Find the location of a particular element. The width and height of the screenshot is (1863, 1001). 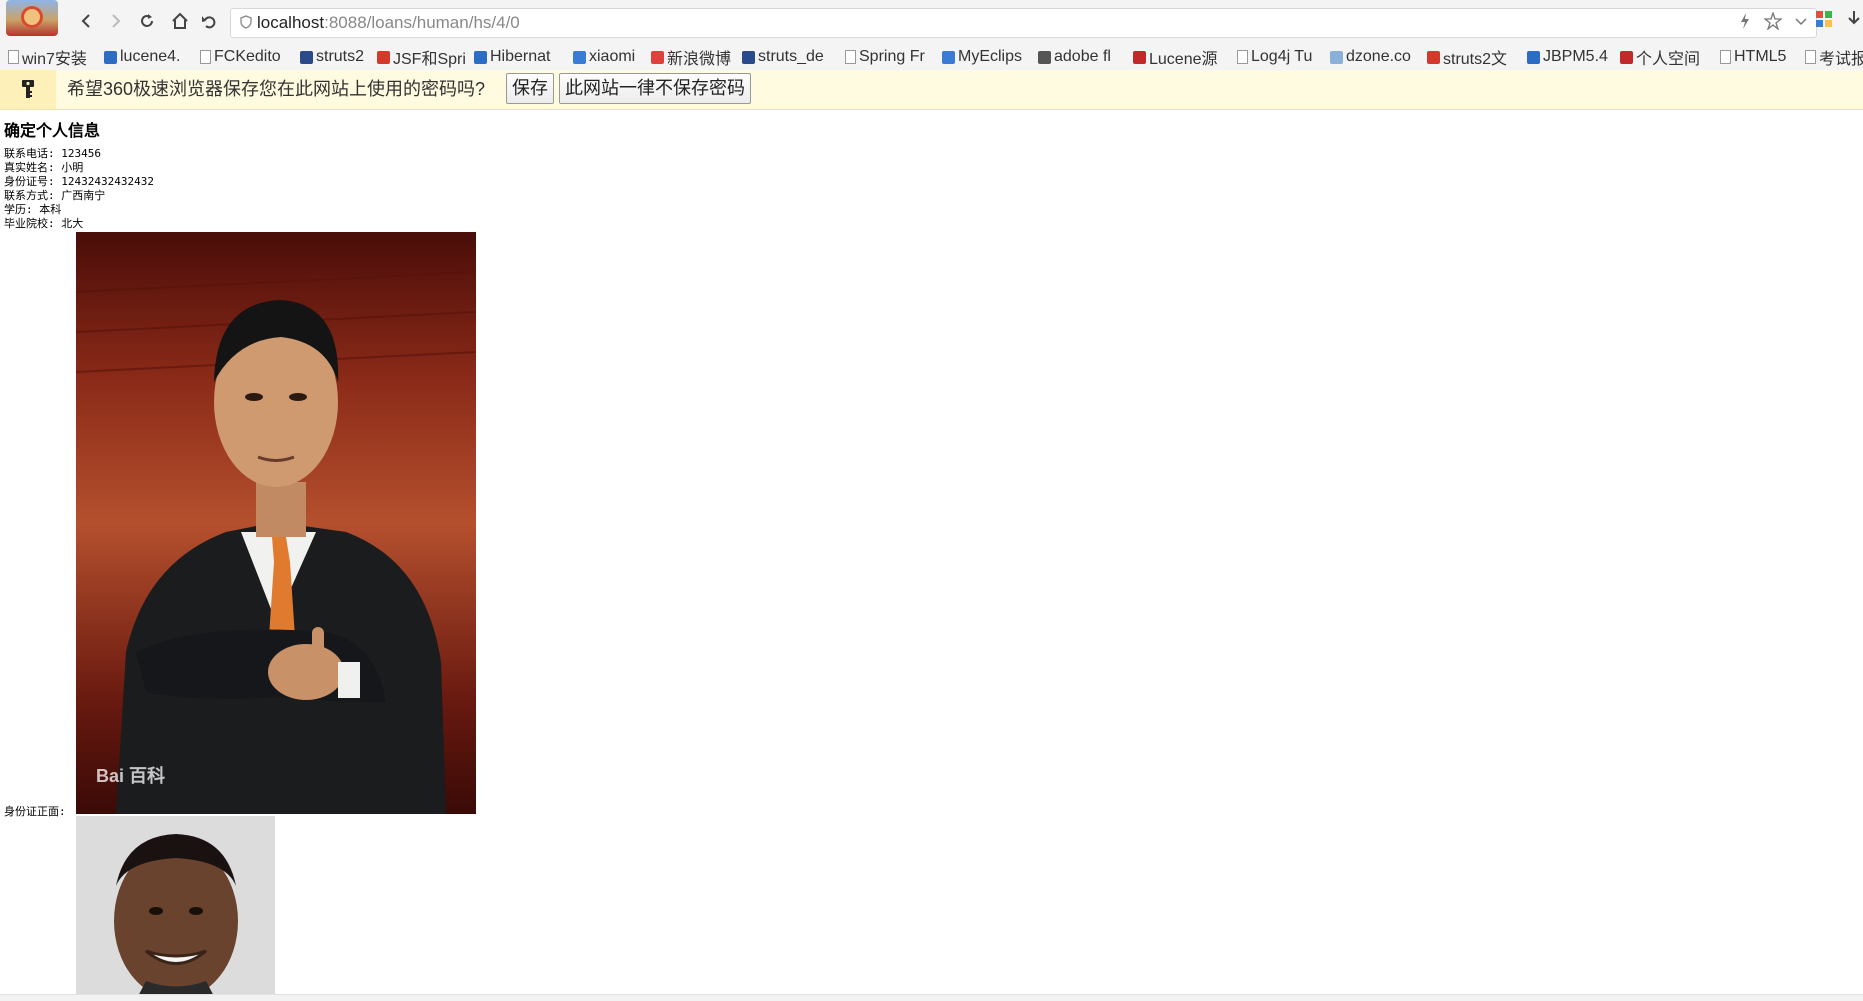

bookmark-label: win7安装 is located at coordinates (54, 59).